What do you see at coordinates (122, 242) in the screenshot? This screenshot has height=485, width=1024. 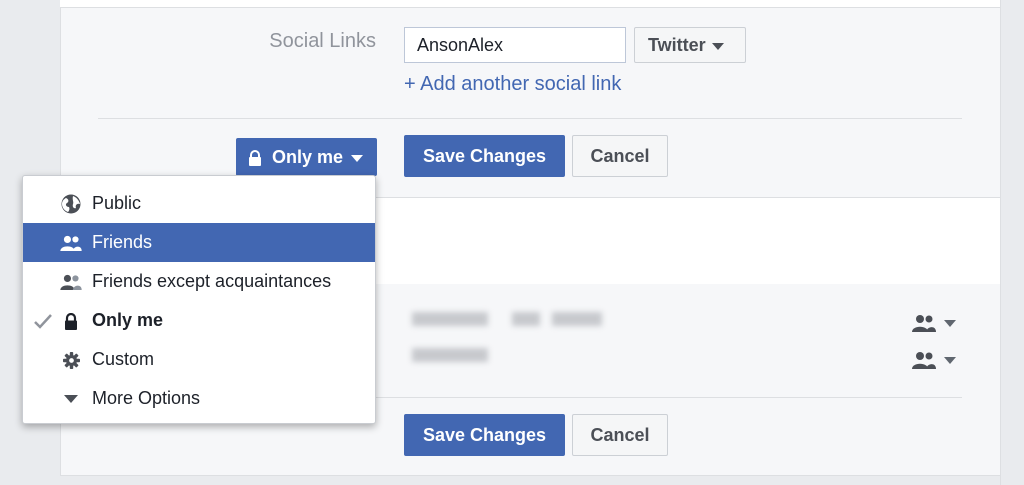 I see `menu-item-label: Friends` at bounding box center [122, 242].